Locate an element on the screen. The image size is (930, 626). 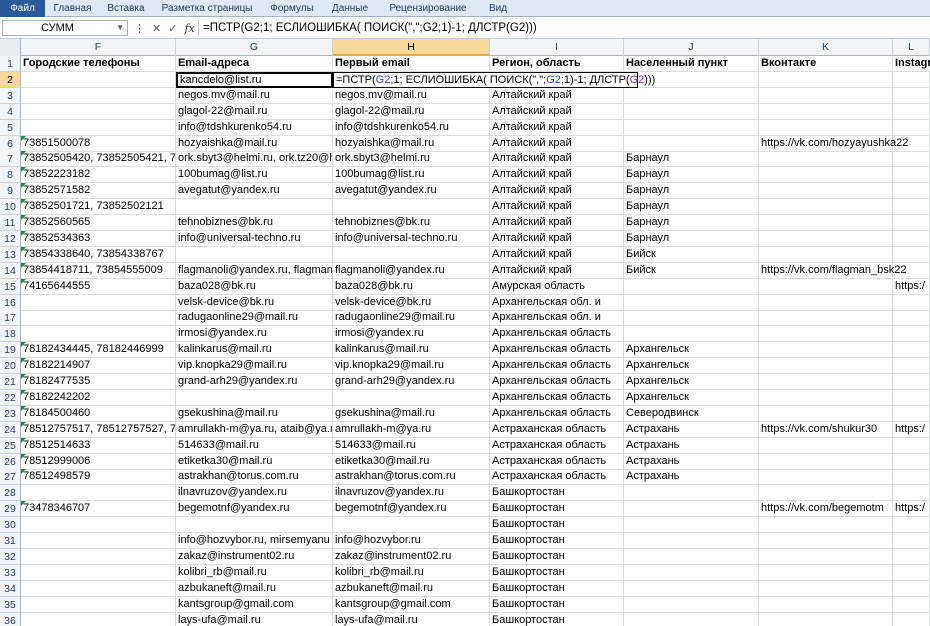
cell-g29: begemotnf@yandex.ru is located at coordinates (254, 509).